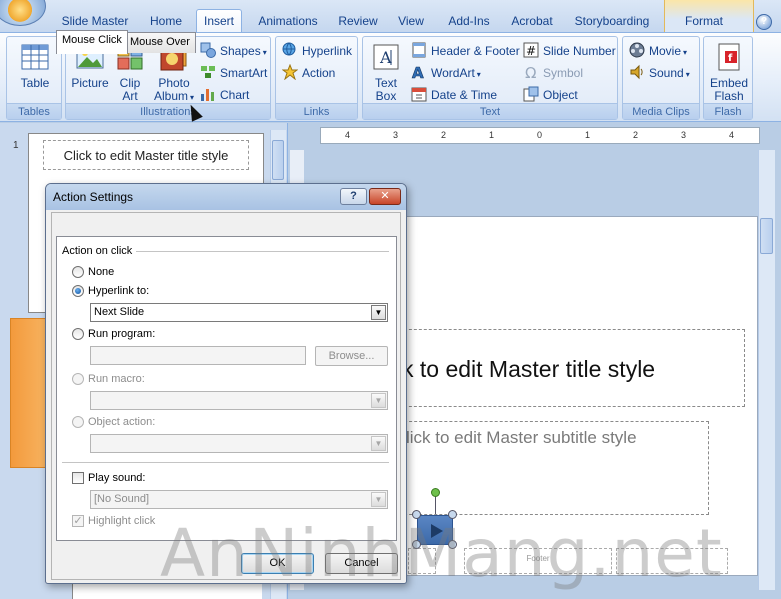 This screenshot has height=599, width=781. I want to click on group-flash: f Embed Flash Flash, so click(728, 78).